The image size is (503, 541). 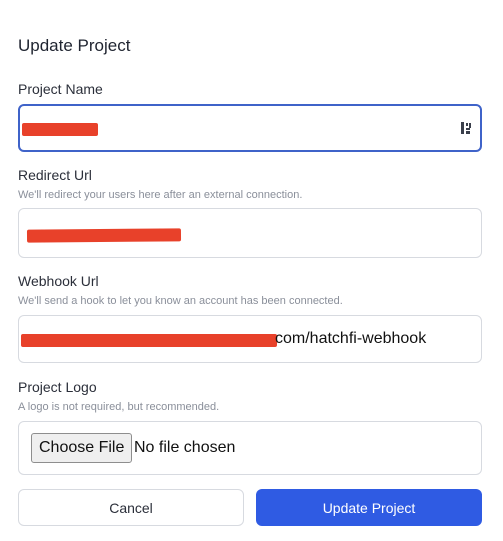 What do you see at coordinates (351, 338) in the screenshot?
I see `webhook-url-value: com/hatchfi-webhook` at bounding box center [351, 338].